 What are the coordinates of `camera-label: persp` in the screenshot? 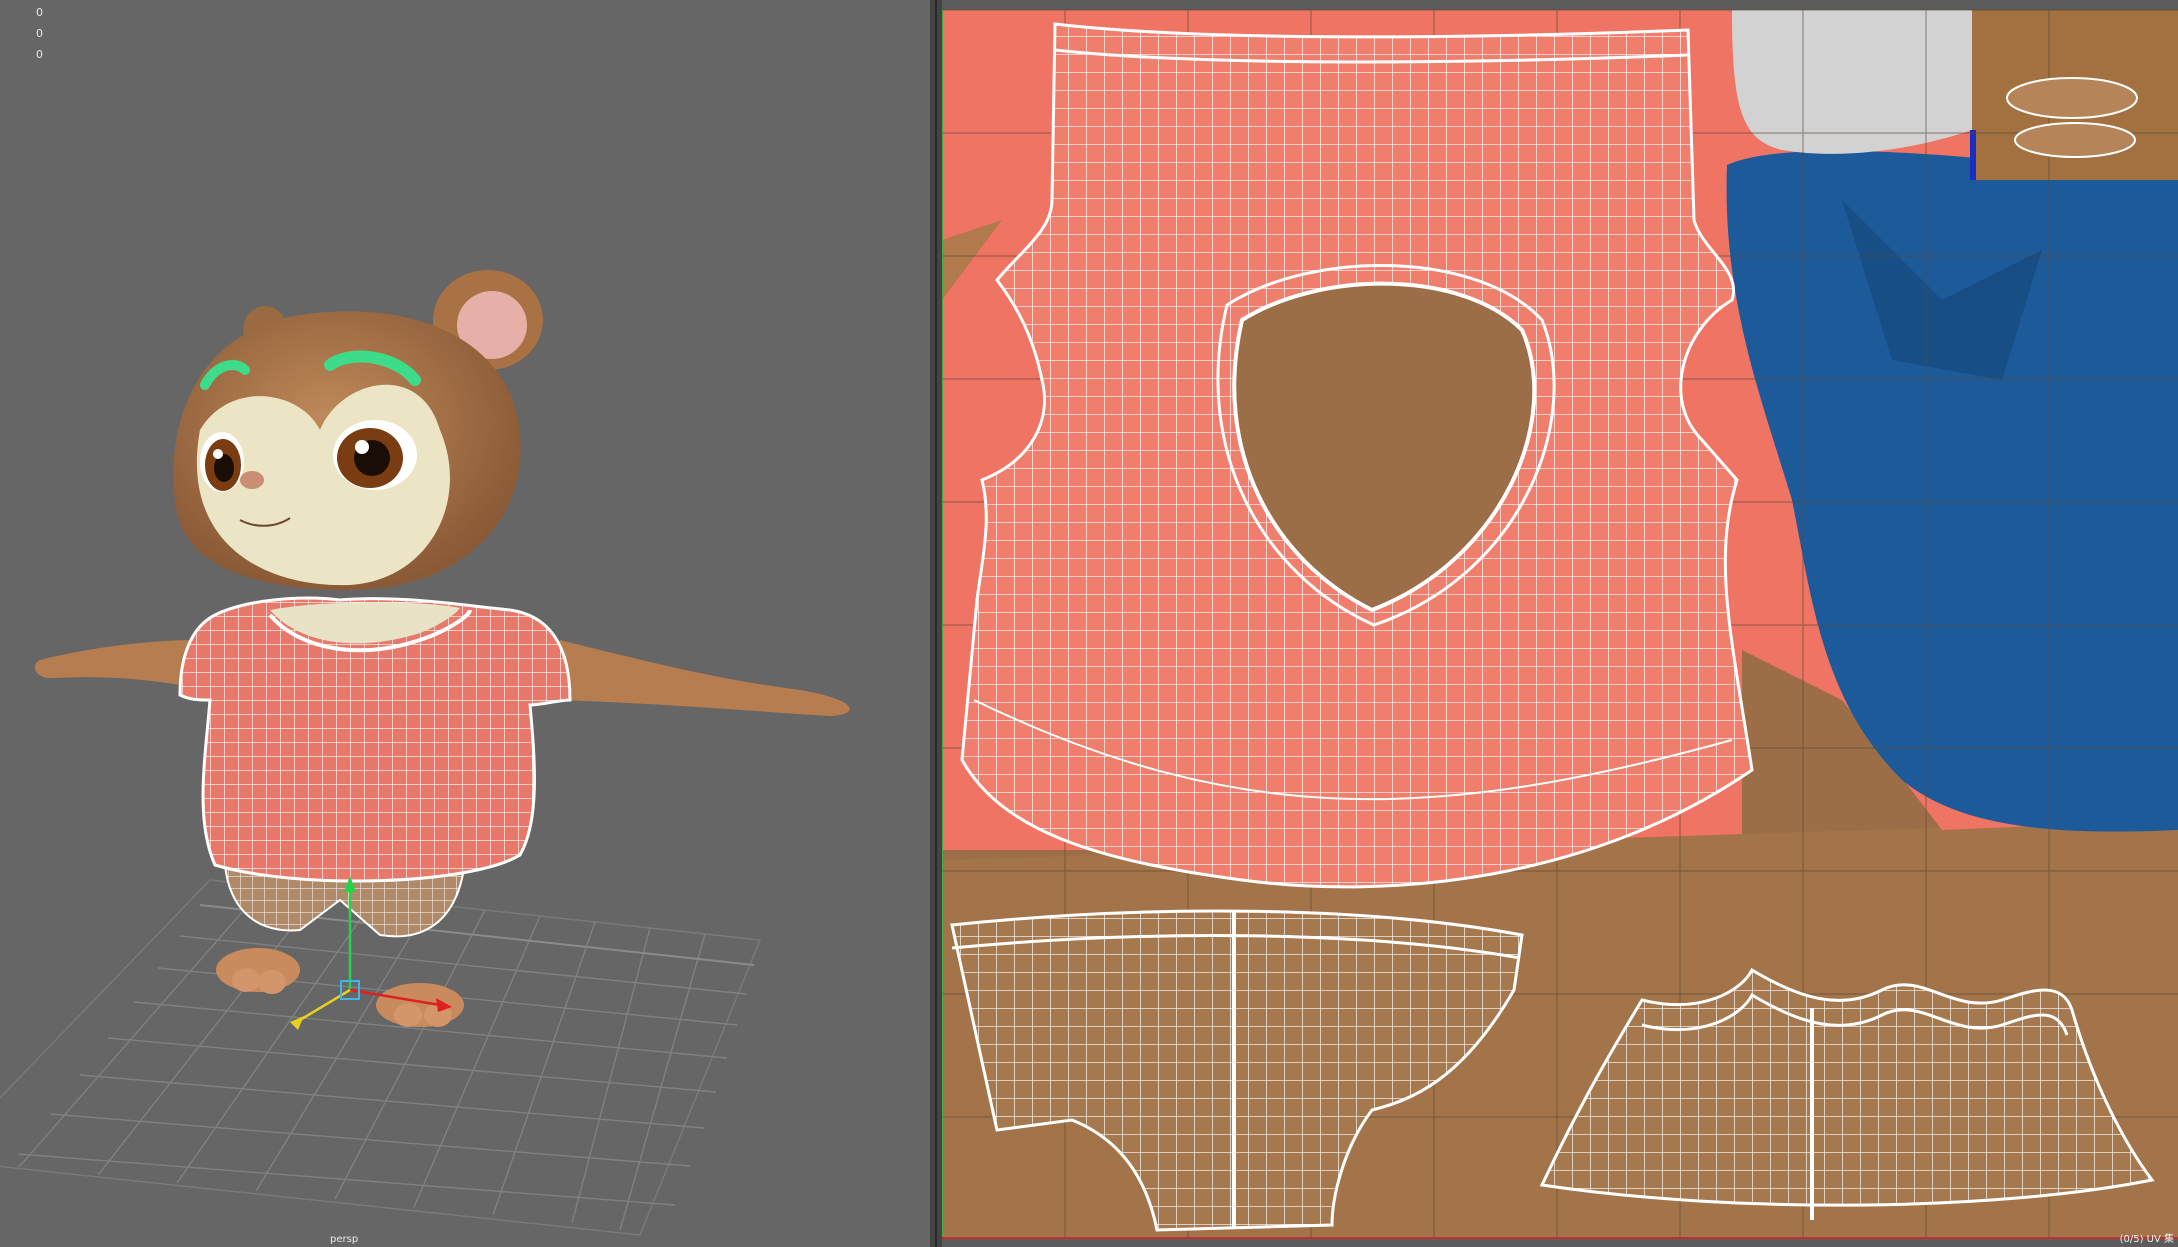 It's located at (344, 1239).